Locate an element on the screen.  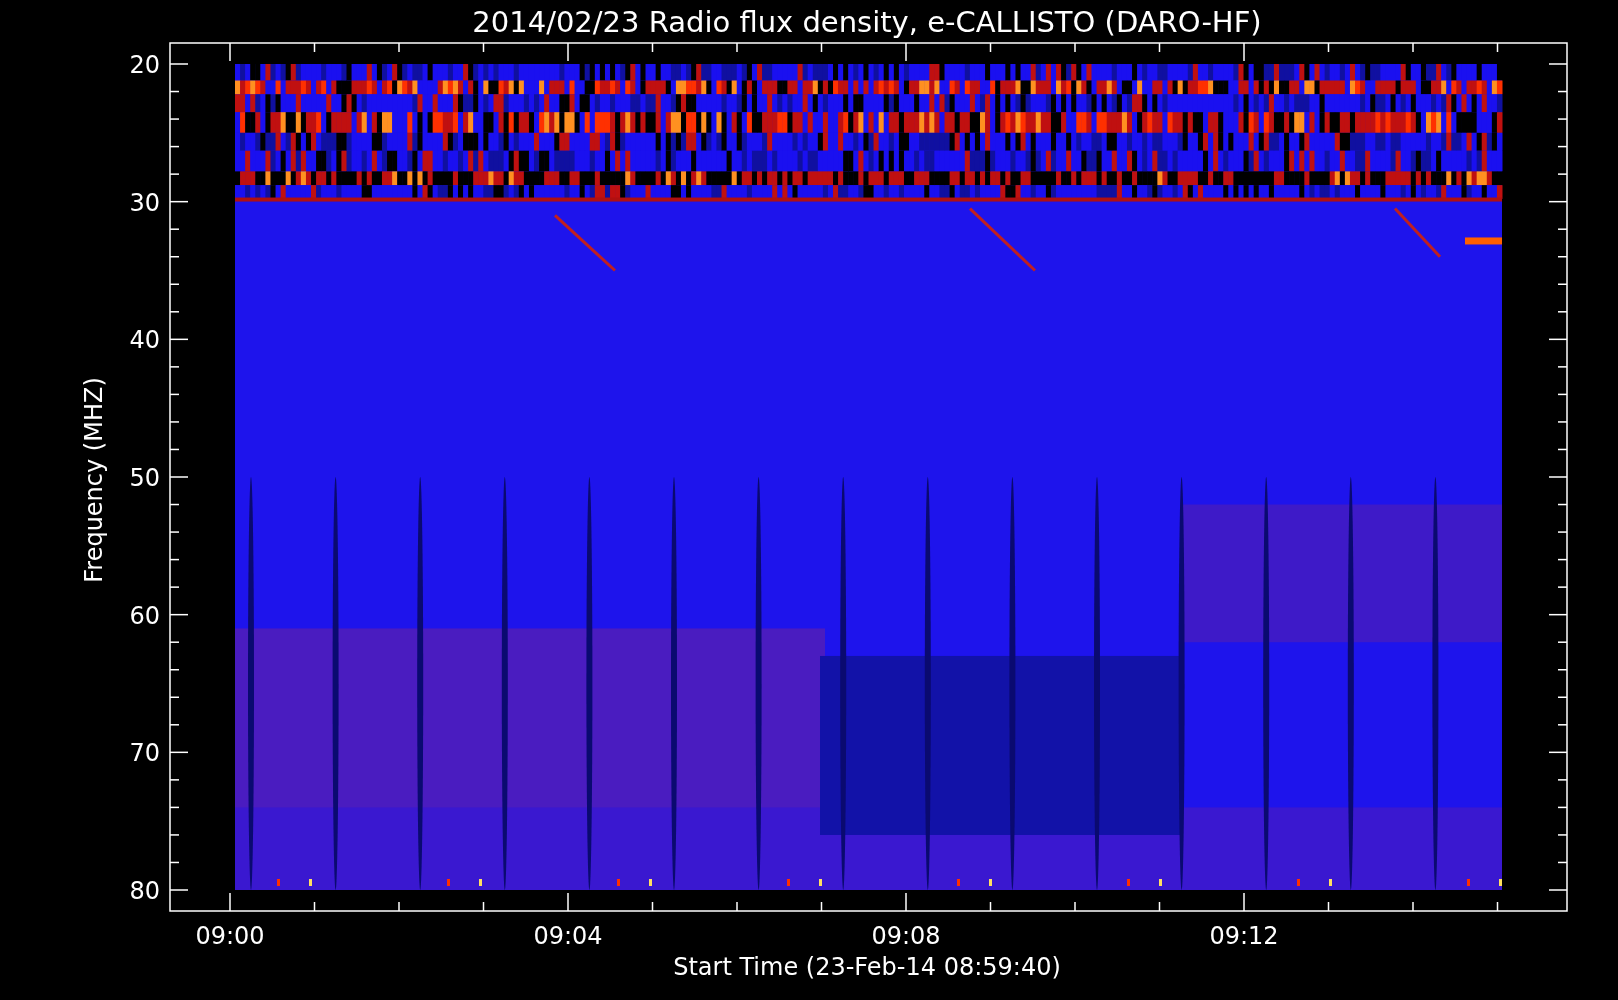
tick-label: 70 is located at coordinates (144, 753).